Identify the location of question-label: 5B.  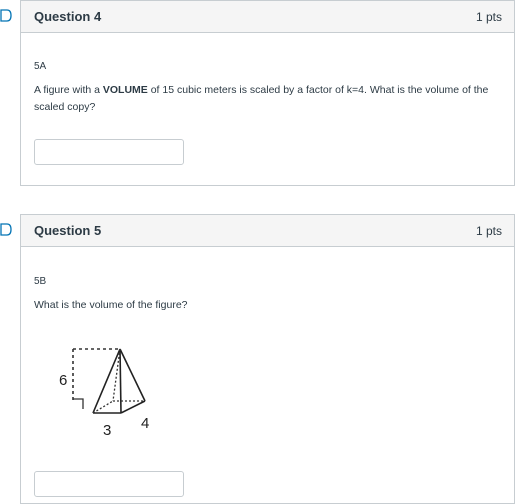
(40, 281).